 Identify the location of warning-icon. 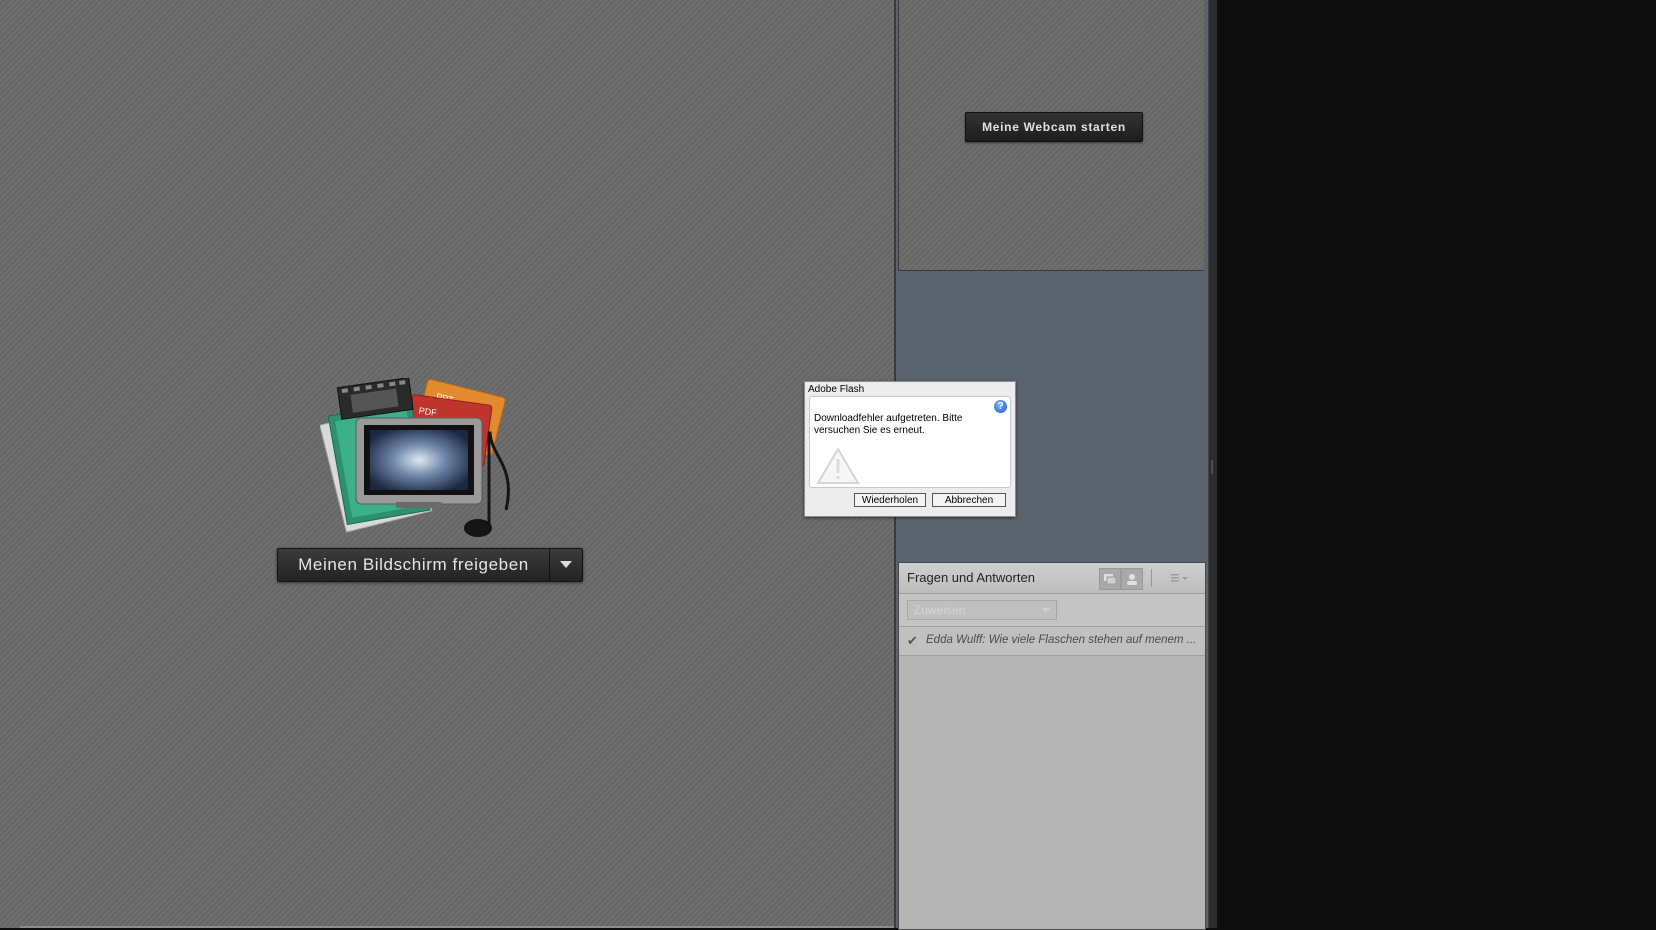
(838, 465).